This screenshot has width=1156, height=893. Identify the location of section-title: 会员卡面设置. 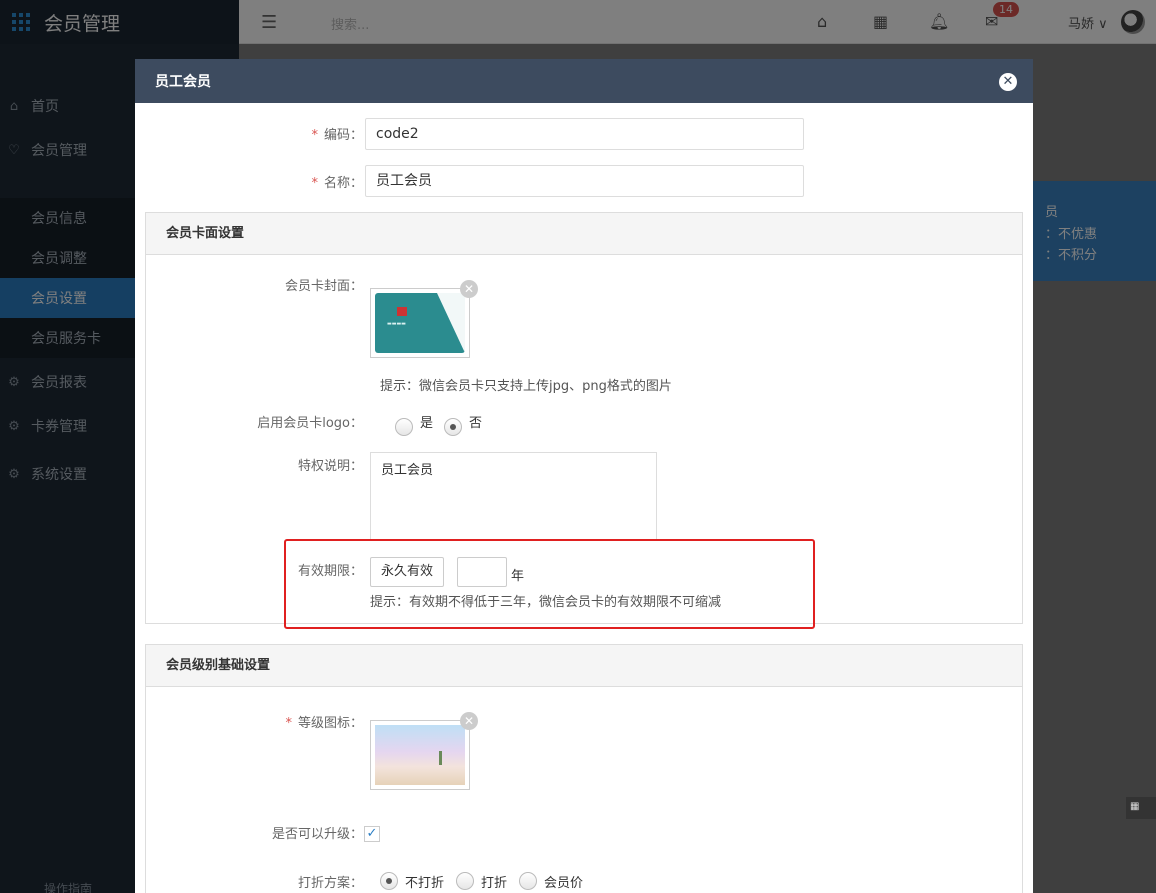
(584, 234).